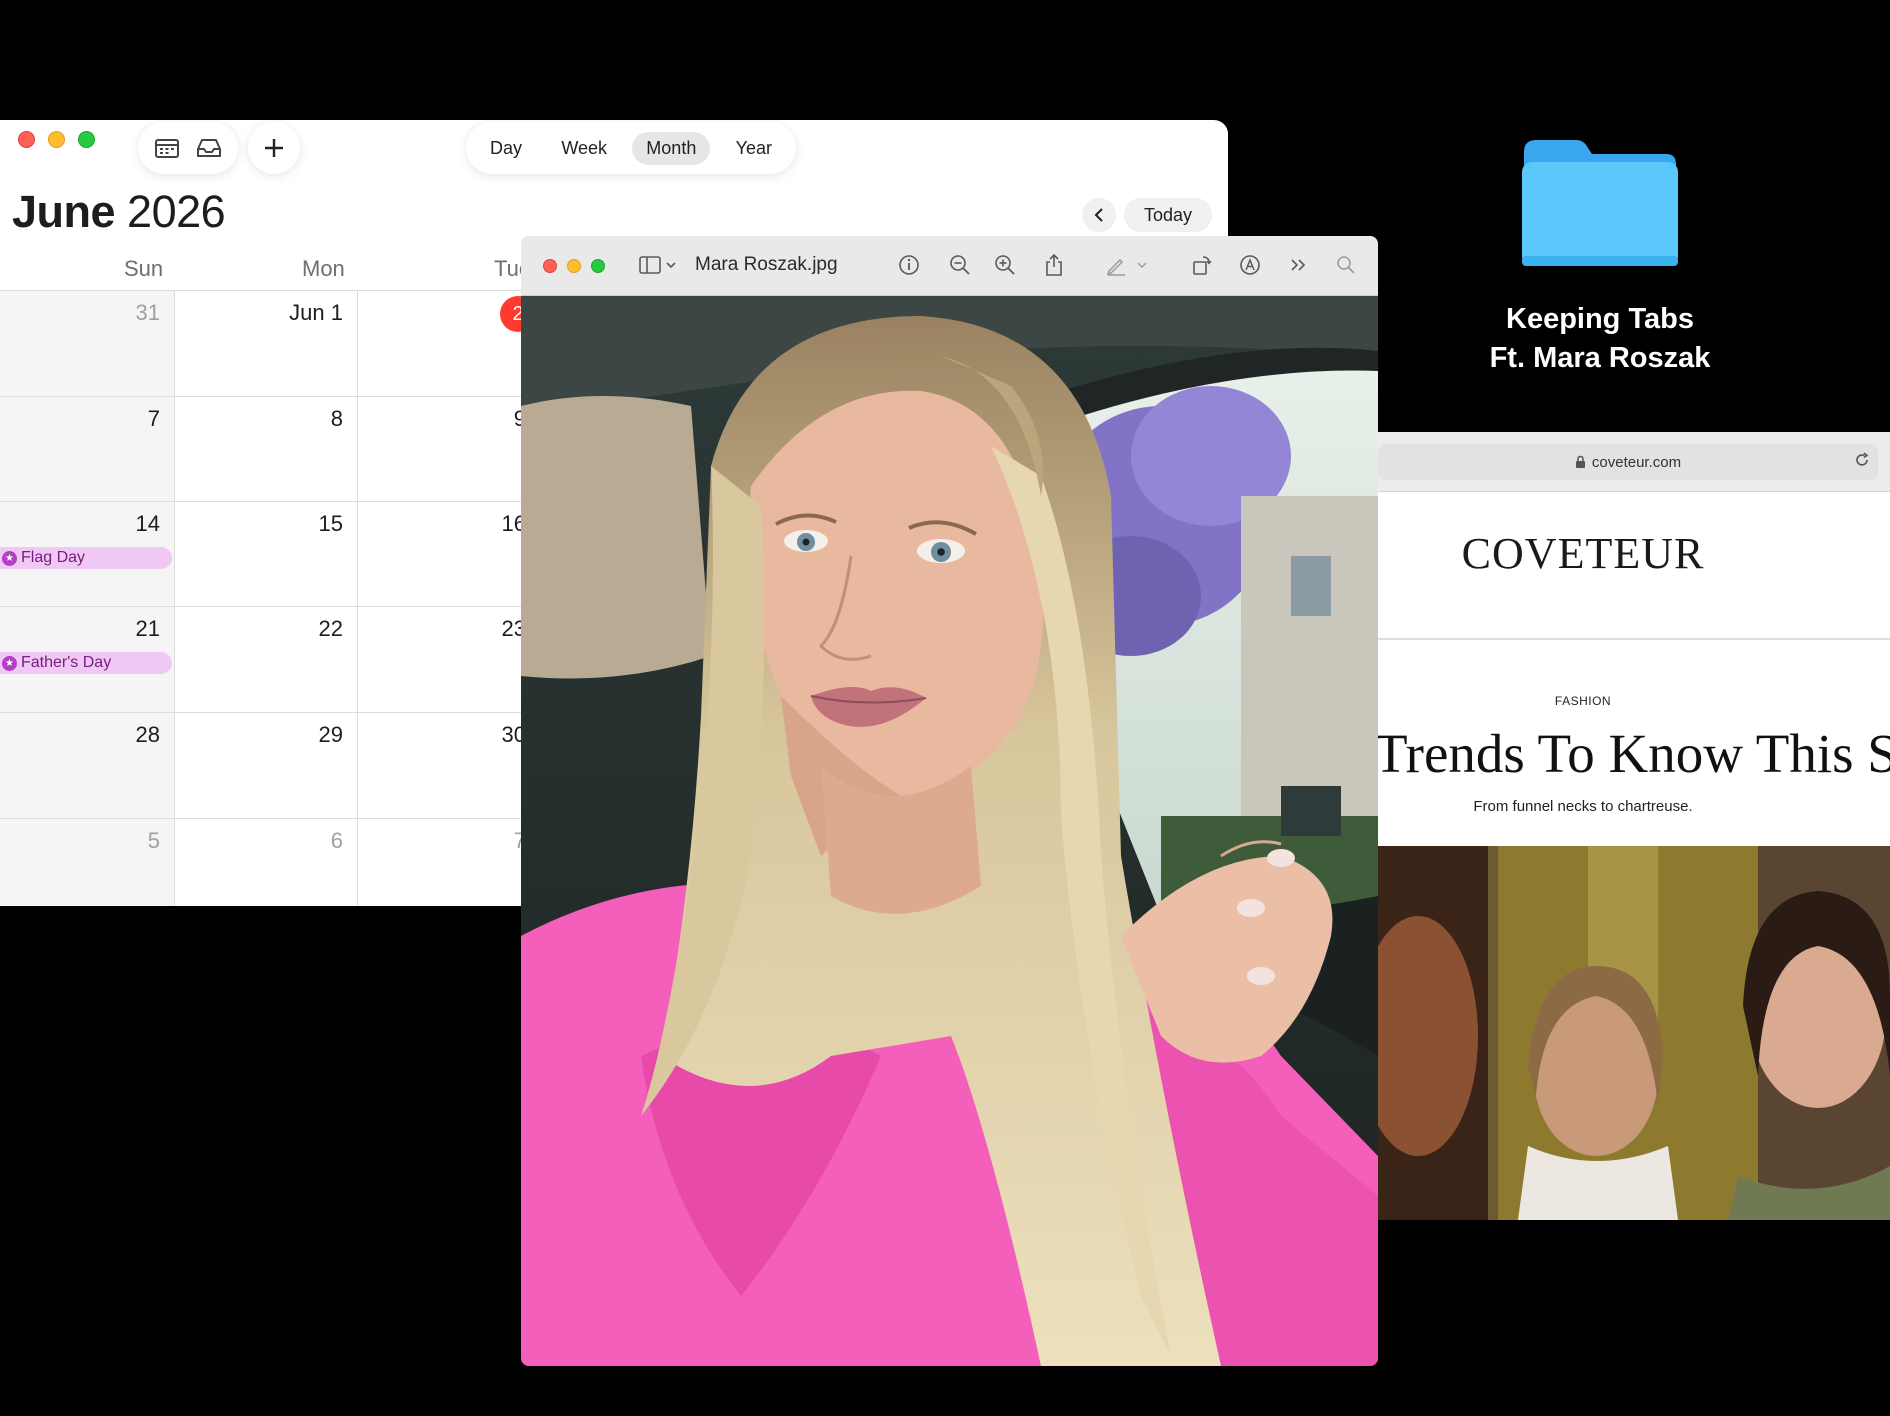  I want to click on day-cell-15: 15, so click(313, 524).